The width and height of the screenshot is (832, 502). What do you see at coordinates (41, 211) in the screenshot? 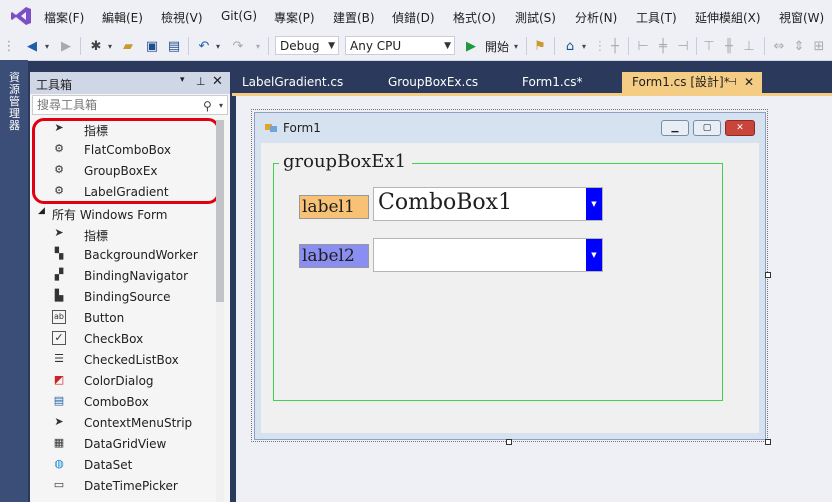
I see `collapse-arrow-icon: ◢` at bounding box center [41, 211].